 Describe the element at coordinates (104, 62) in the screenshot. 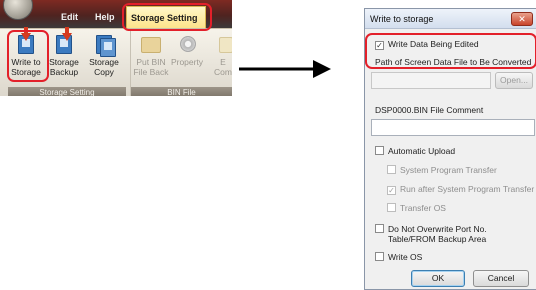

I see `storage-copy-label-line1: Storage` at that location.